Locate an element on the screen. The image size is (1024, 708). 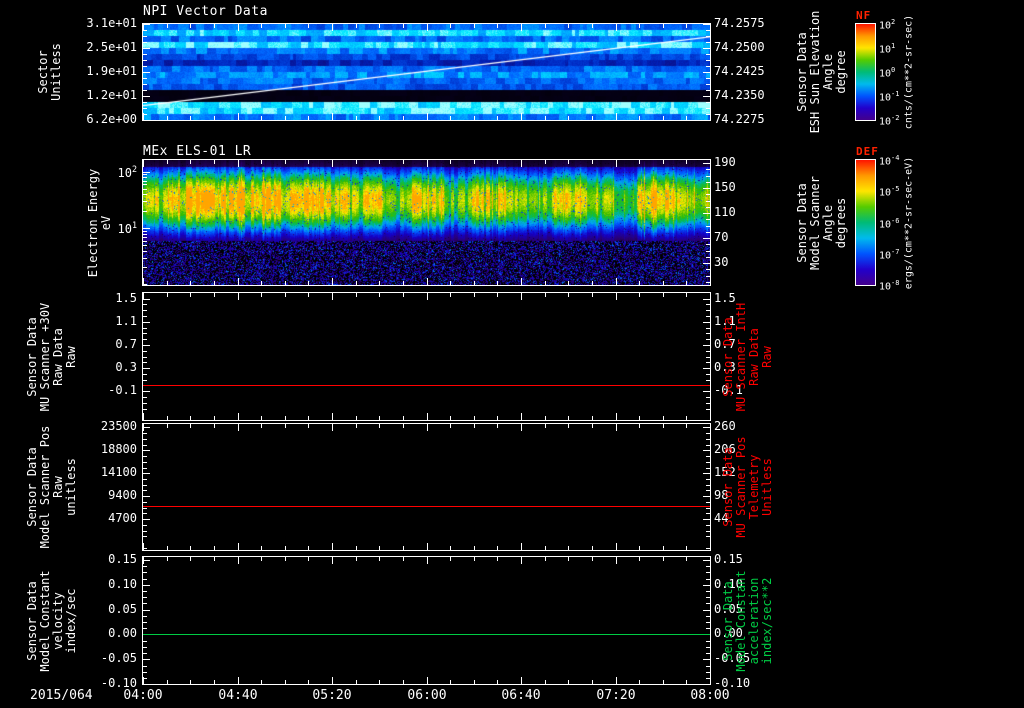
y-tick-label-left: 1.5 is located at coordinates (126, 298).